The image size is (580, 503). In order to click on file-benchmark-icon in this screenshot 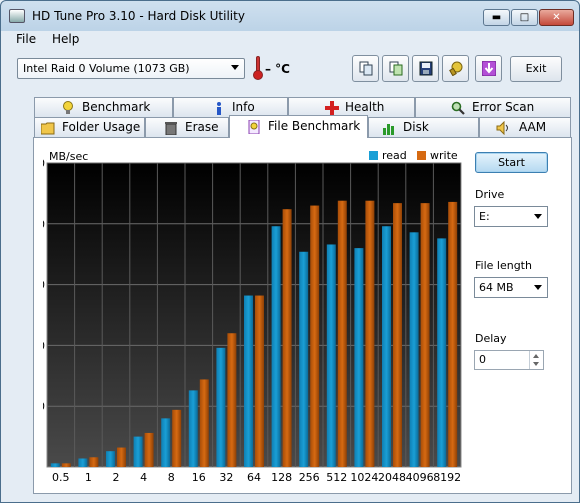, I will do `click(254, 127)`.